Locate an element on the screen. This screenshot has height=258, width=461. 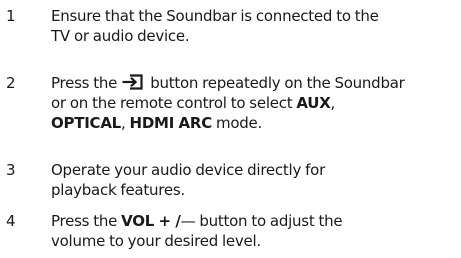
source-input-icon is located at coordinates (132, 82).